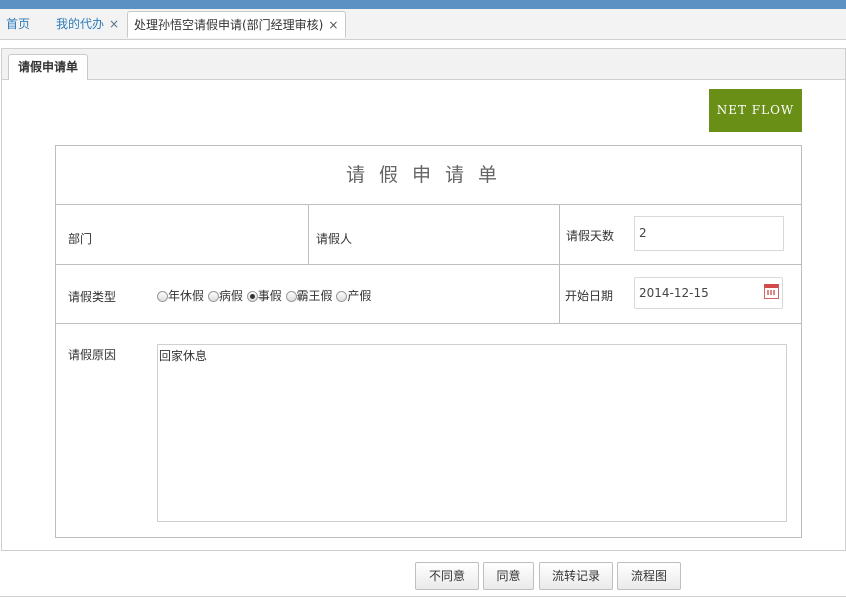 This screenshot has height=603, width=846. I want to click on leave-type-radio-group: 年休假 病假 事假 霸王假 产假, so click(264, 295).